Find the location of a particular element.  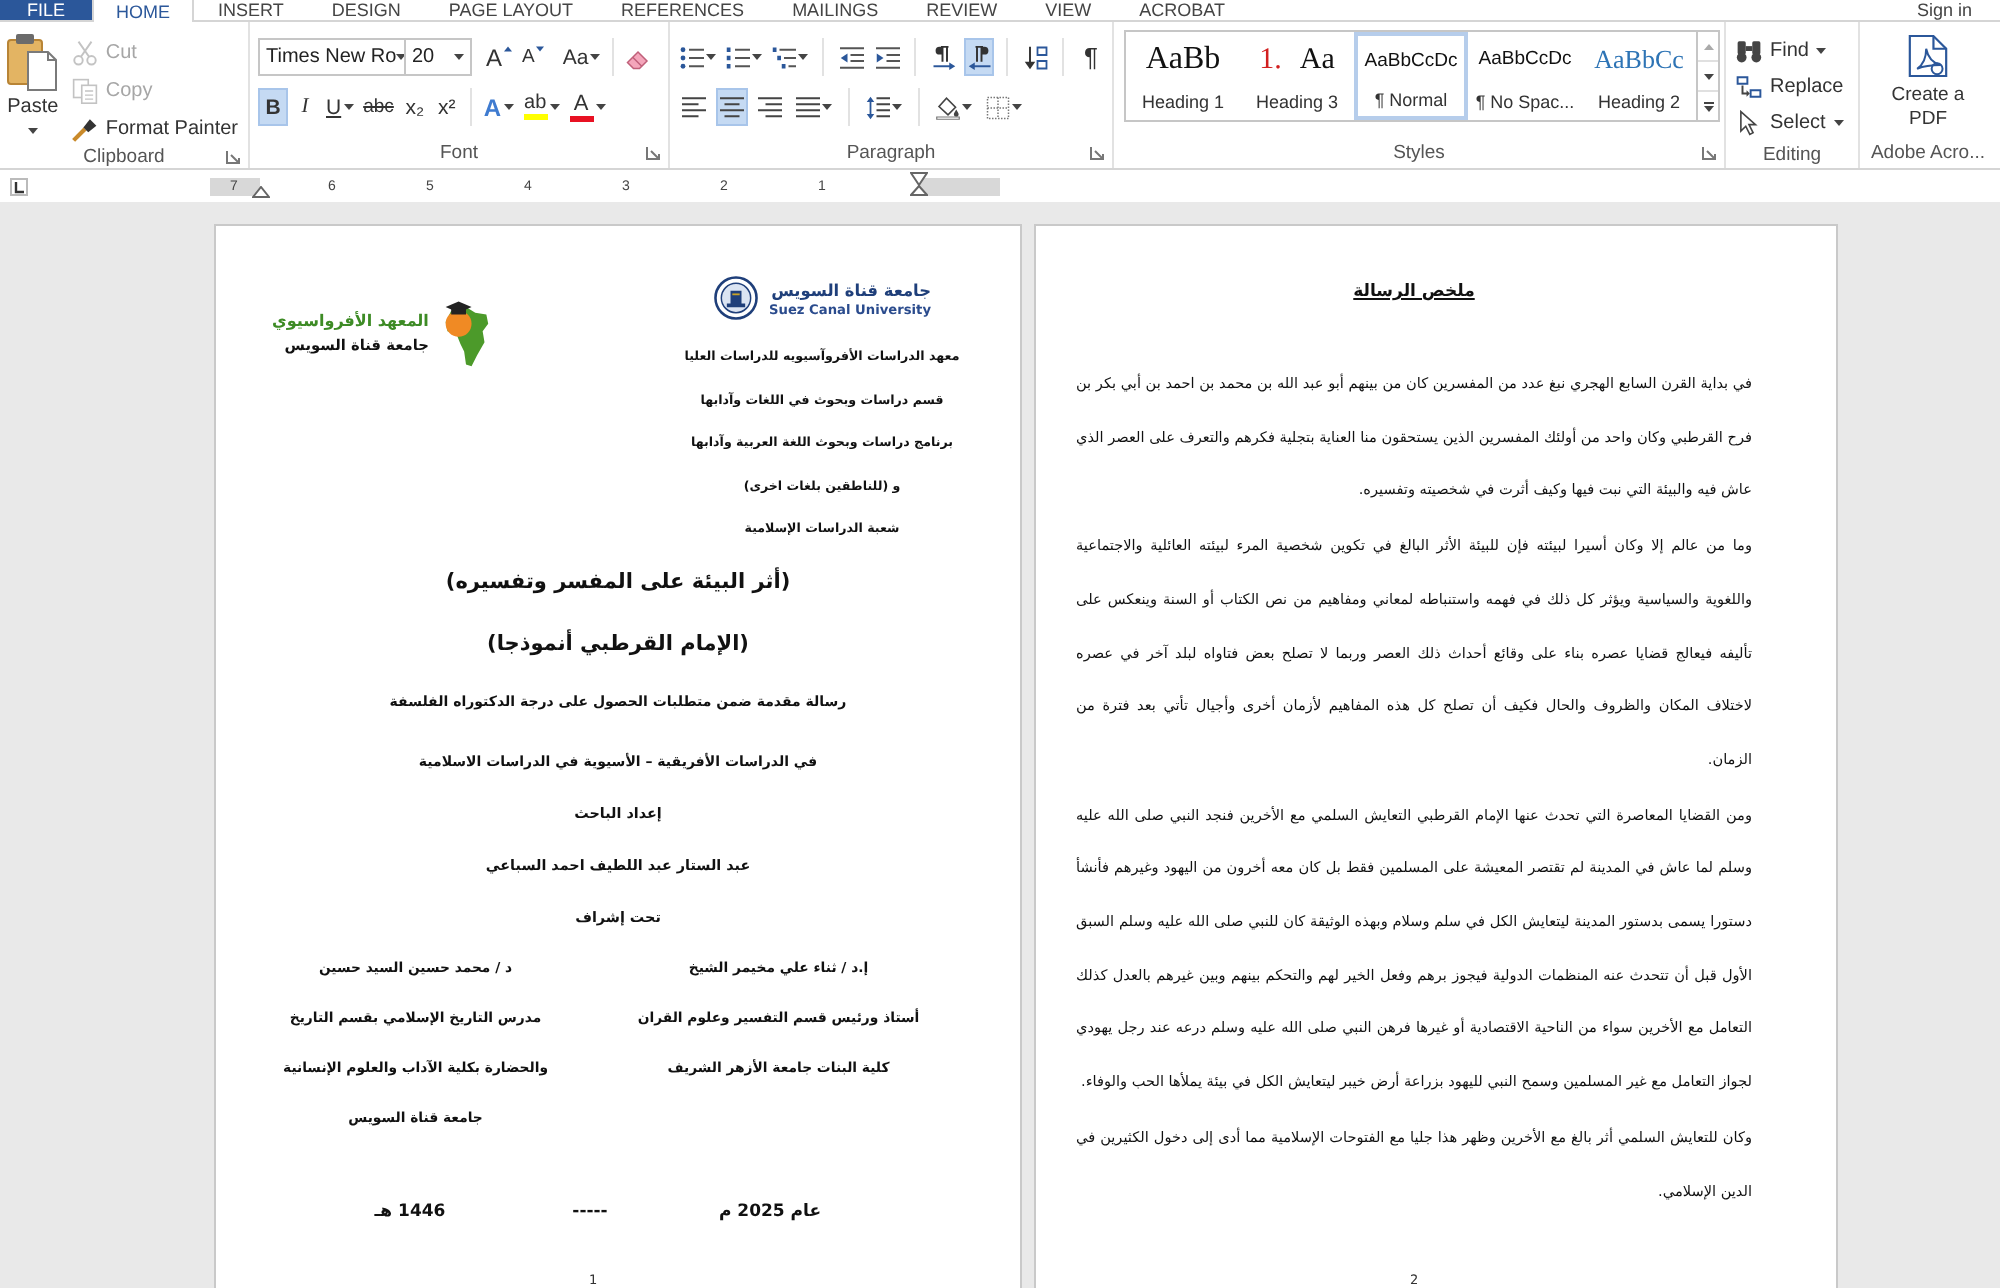

group-label: Clipboard is located at coordinates (124, 157).